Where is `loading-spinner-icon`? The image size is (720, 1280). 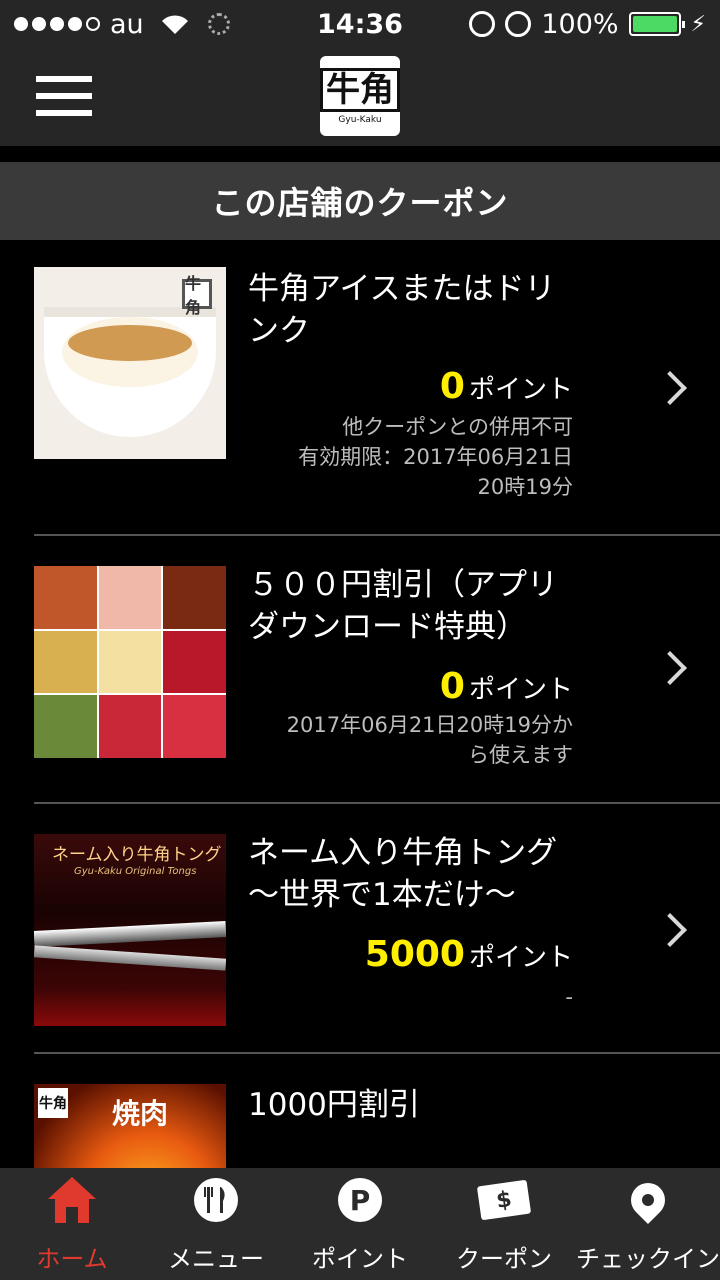 loading-spinner-icon is located at coordinates (218, 24).